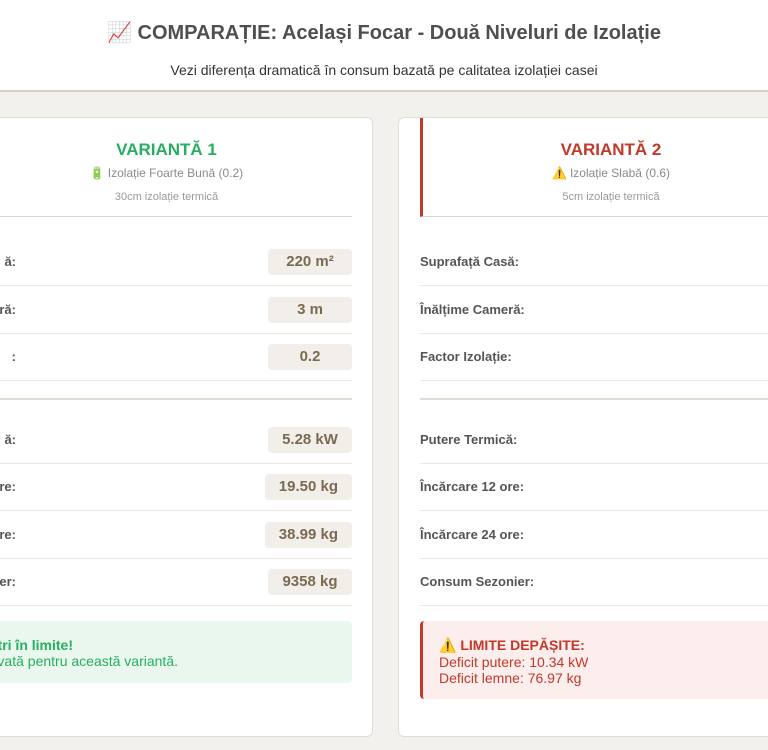  I want to click on variant-1-insulation-note: 30cm izolație termică, so click(166, 197).